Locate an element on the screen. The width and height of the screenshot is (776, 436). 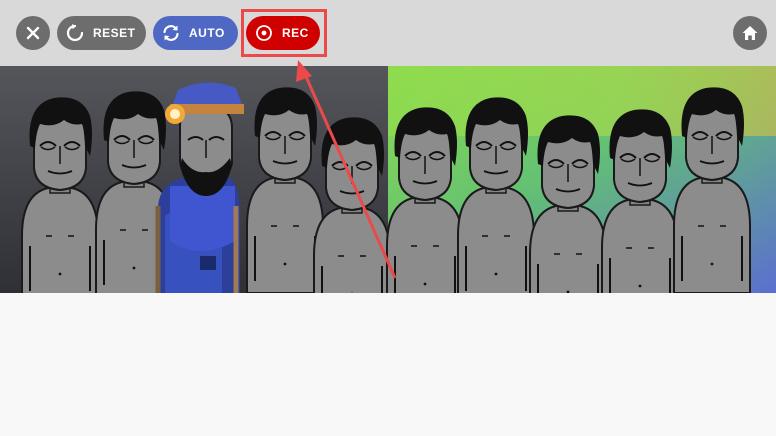
auto-label: AUTO is located at coordinates (207, 33).